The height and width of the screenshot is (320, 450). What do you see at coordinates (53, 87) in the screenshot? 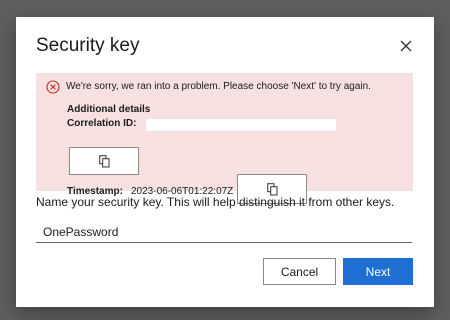
I see `error-circle-icon` at bounding box center [53, 87].